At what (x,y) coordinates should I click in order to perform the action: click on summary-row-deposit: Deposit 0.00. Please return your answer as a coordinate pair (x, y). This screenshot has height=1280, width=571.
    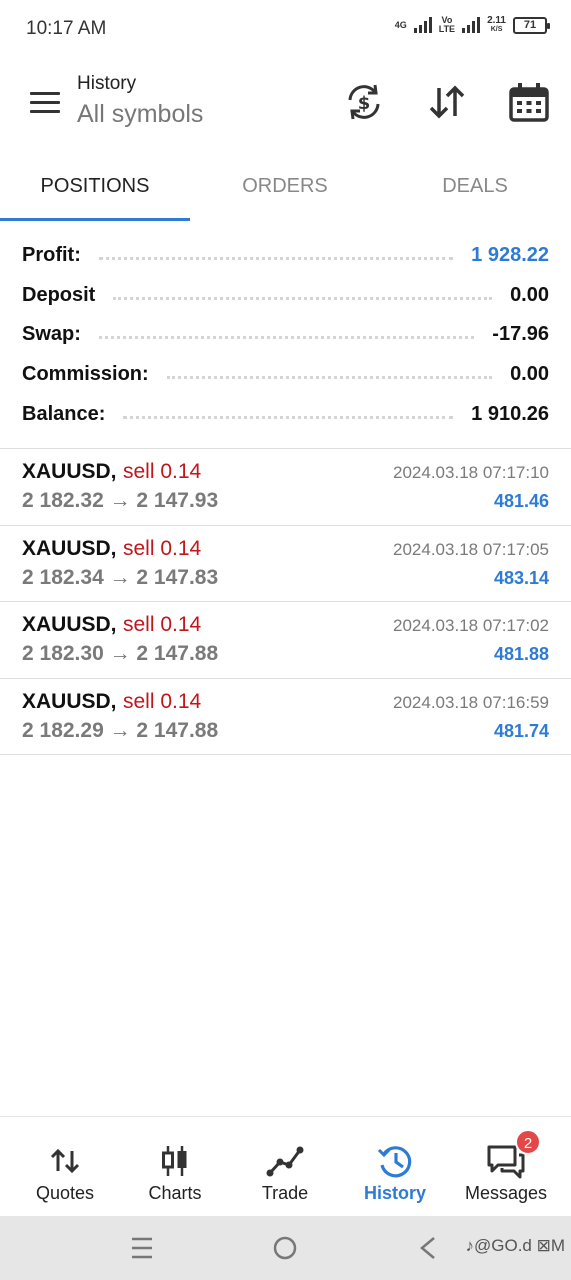
    Looking at the image, I should click on (285, 296).